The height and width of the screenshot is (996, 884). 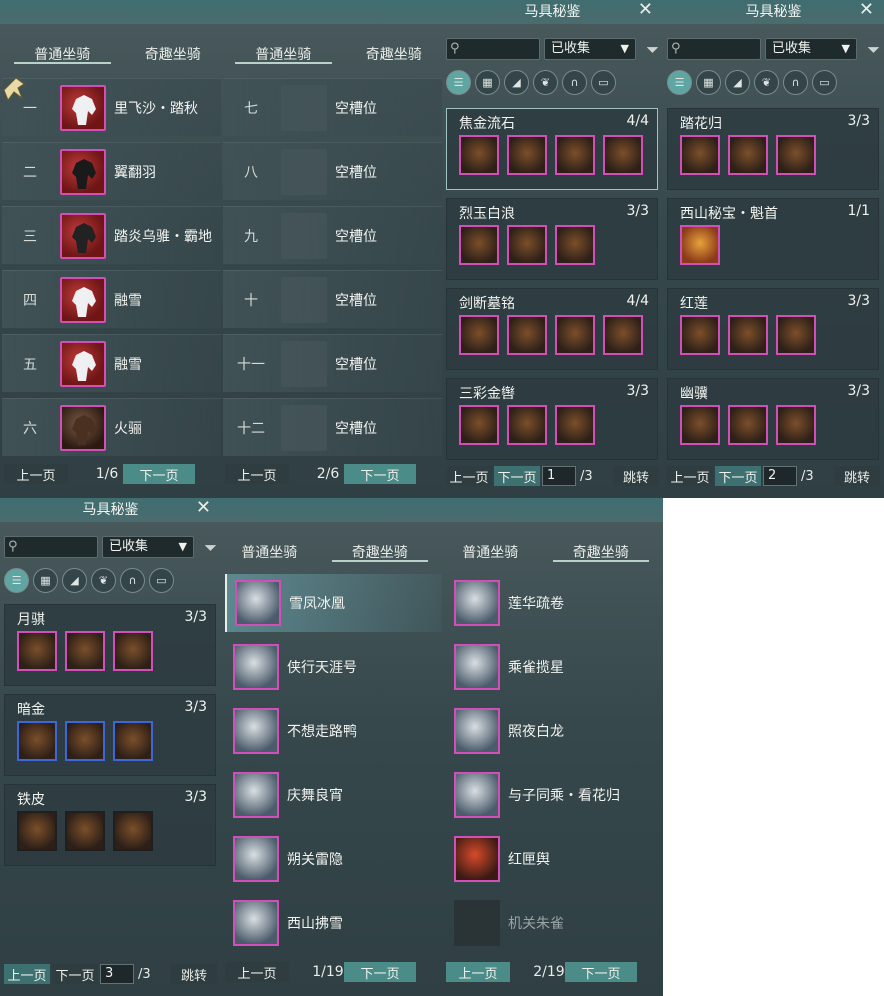 What do you see at coordinates (552, 419) in the screenshot?
I see `gear-set-card: 三彩金辔 3/3` at bounding box center [552, 419].